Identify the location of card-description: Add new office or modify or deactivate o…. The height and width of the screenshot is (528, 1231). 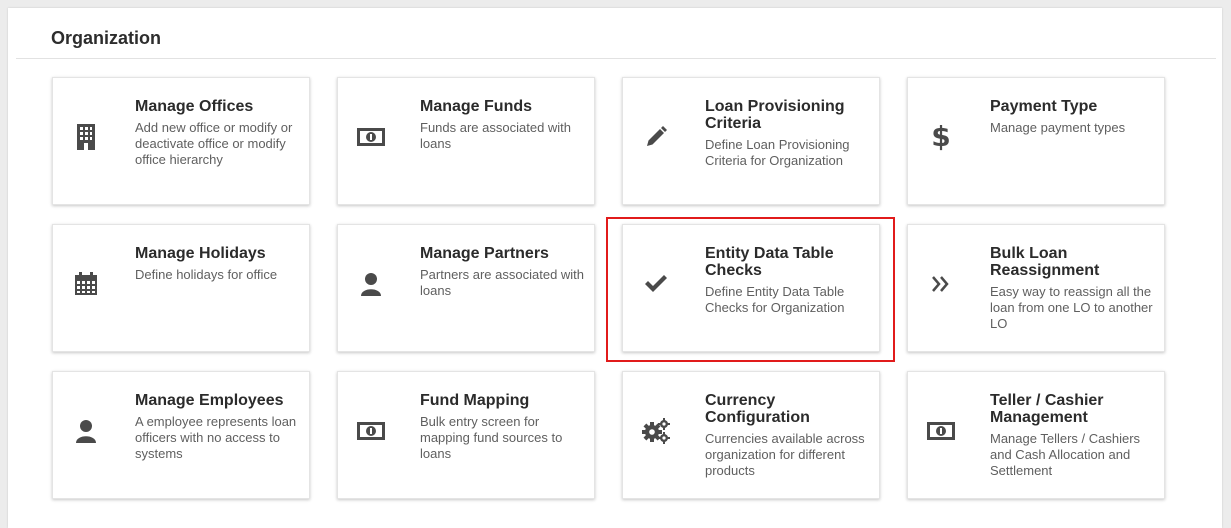
(214, 143).